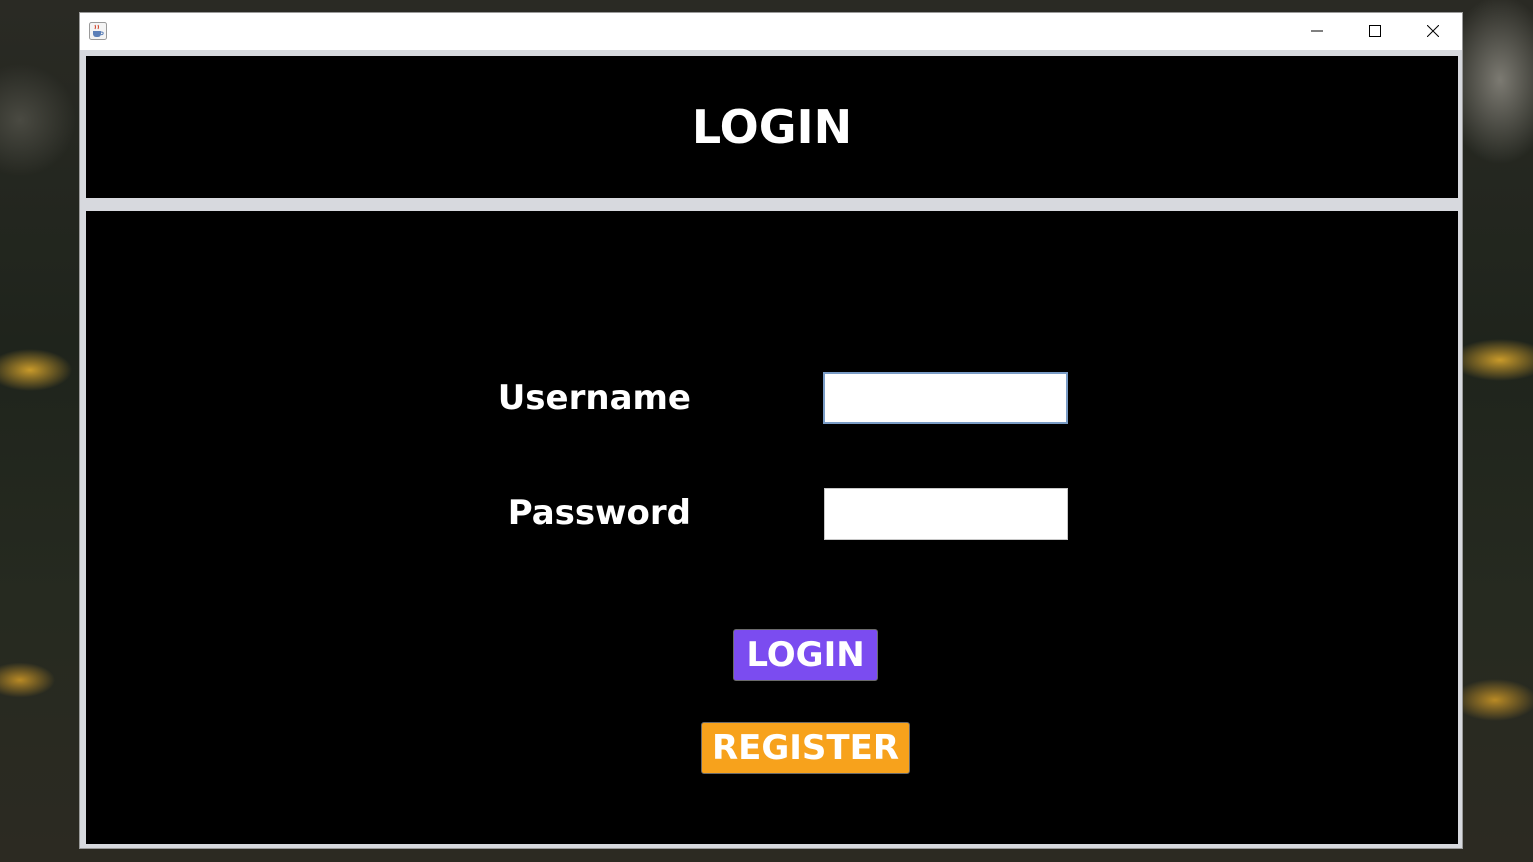 This screenshot has height=862, width=1533. I want to click on header-panel: LOGIN, so click(772, 127).